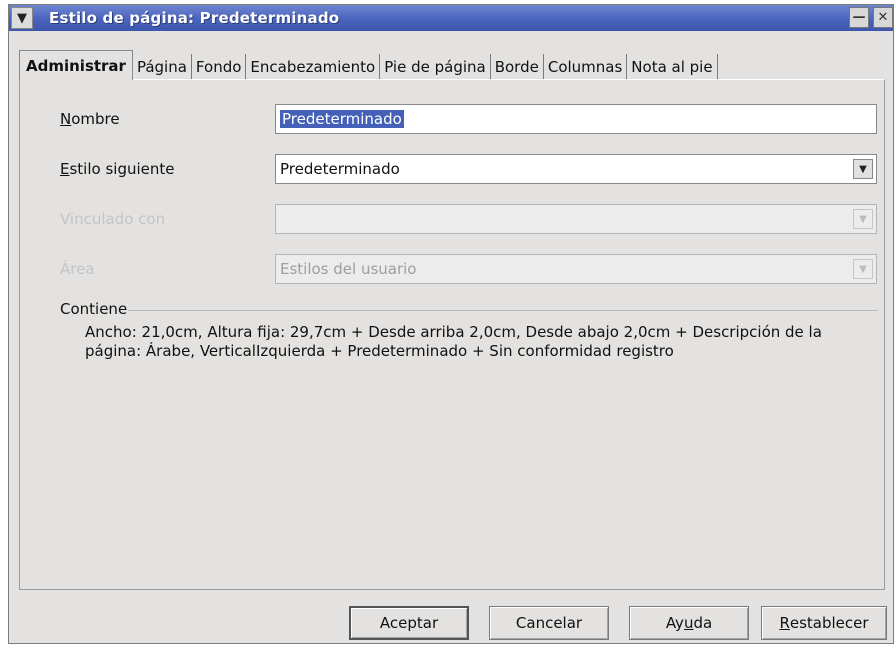 This screenshot has height=653, width=896. Describe the element at coordinates (76, 65) in the screenshot. I see `tab-administrar: Administrar` at that location.